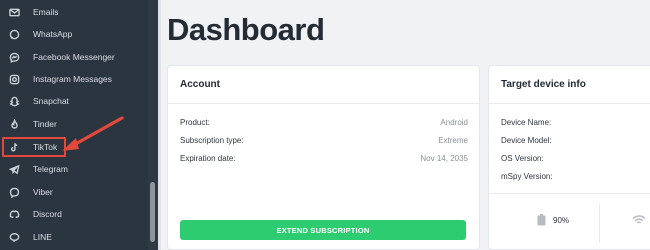 This screenshot has height=250, width=650. I want to click on sidebar-item-discord: Discord, so click(75, 214).